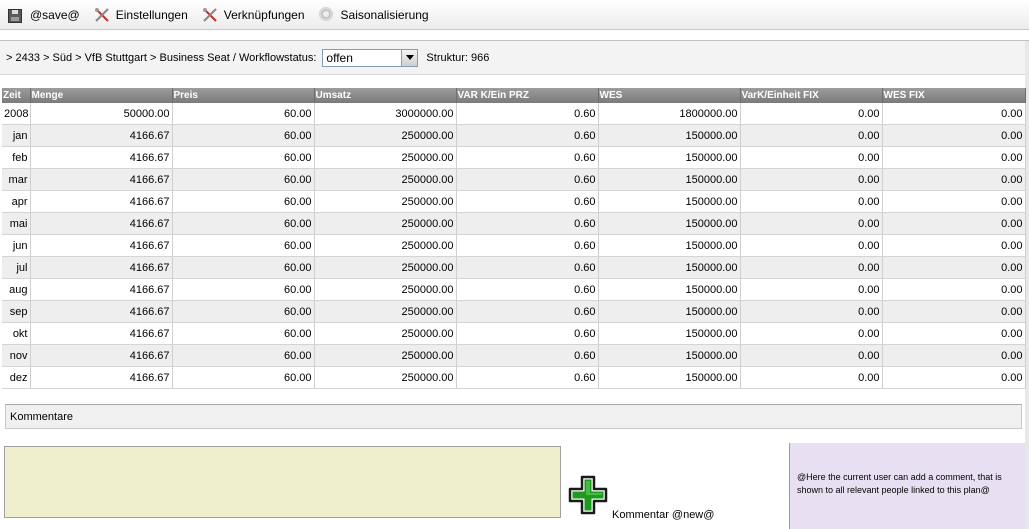 The height and width of the screenshot is (529, 1029). I want to click on add-comment-button, so click(588, 495).